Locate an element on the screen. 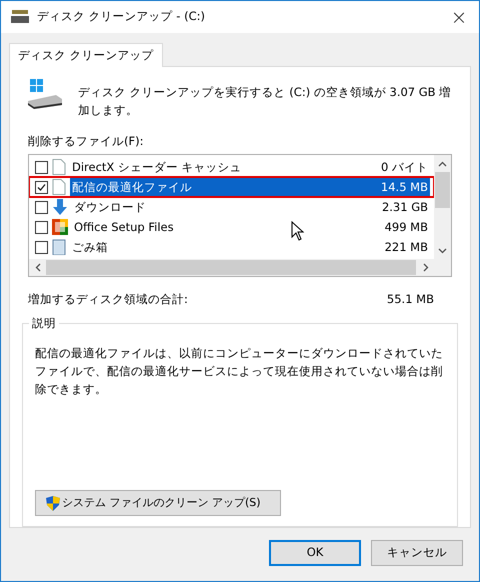 This screenshot has width=480, height=582. file-row: Office Setup Files 499 MB is located at coordinates (231, 227).